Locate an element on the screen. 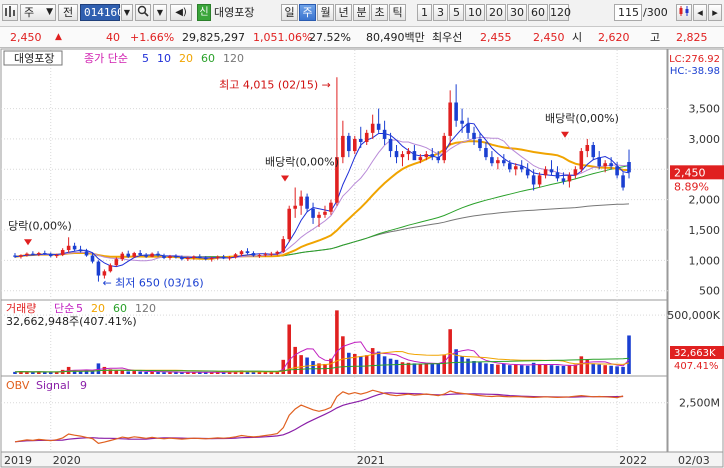  stock-label: 대영포장 is located at coordinates (34, 58).